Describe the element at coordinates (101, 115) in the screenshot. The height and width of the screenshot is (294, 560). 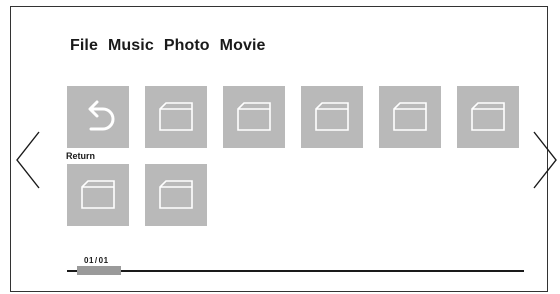
I see `return-arrow-icon` at that location.